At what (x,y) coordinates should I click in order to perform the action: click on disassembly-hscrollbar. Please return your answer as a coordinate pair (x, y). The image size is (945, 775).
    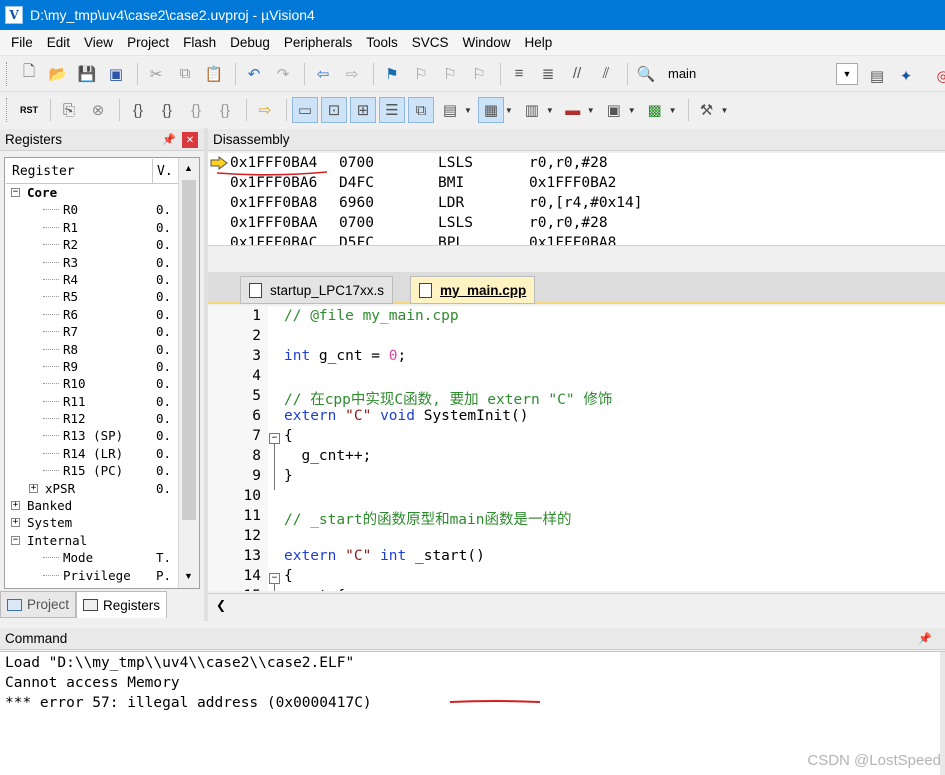
    Looking at the image, I should click on (576, 255).